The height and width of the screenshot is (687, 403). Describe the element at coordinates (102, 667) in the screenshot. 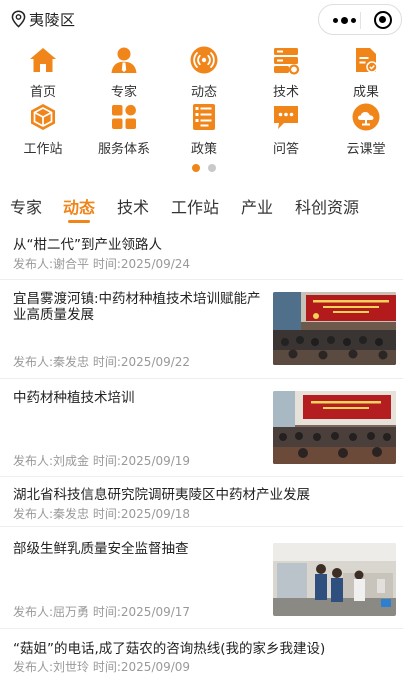

I see `news-meta: 发布人:刘世玲 时间:2025/09/09` at that location.